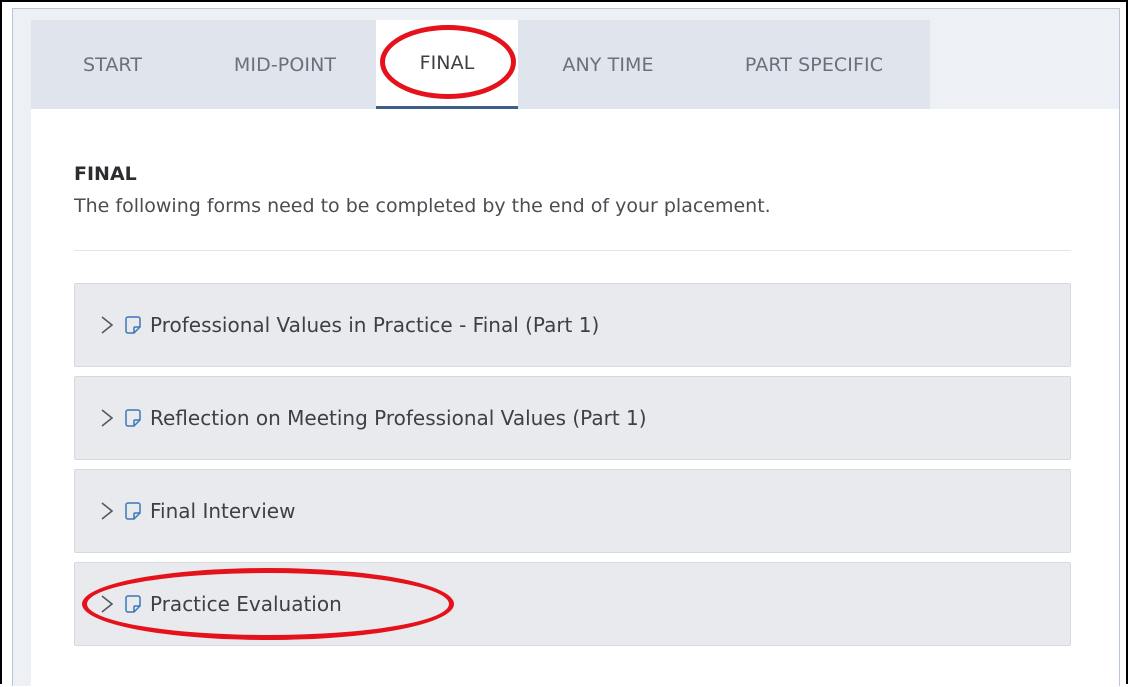 The image size is (1128, 687). I want to click on tab-any-time: ANY TIME, so click(608, 64).